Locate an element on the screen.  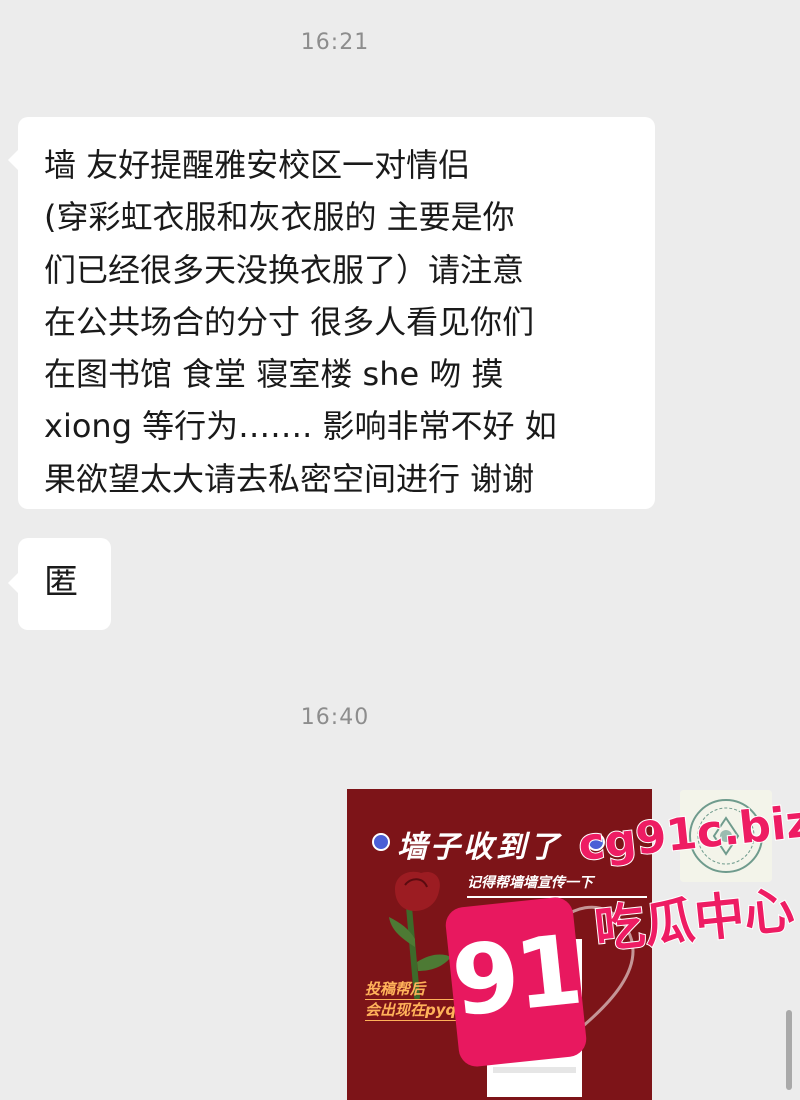
scrollbar is located at coordinates (789, 1050).